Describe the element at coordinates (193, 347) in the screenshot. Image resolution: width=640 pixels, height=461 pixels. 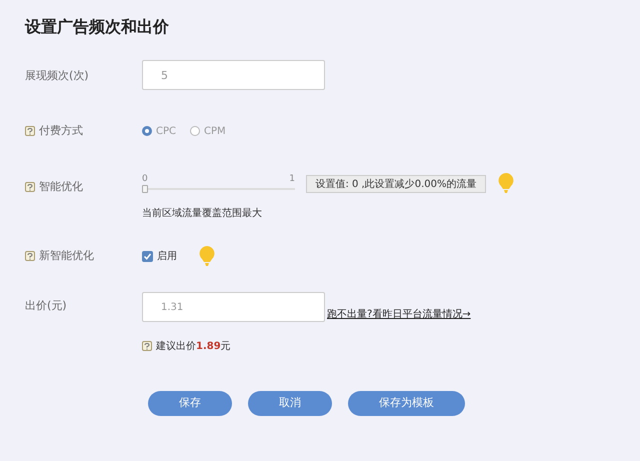
I see `suggested-bid: 建议出价1.89元` at that location.